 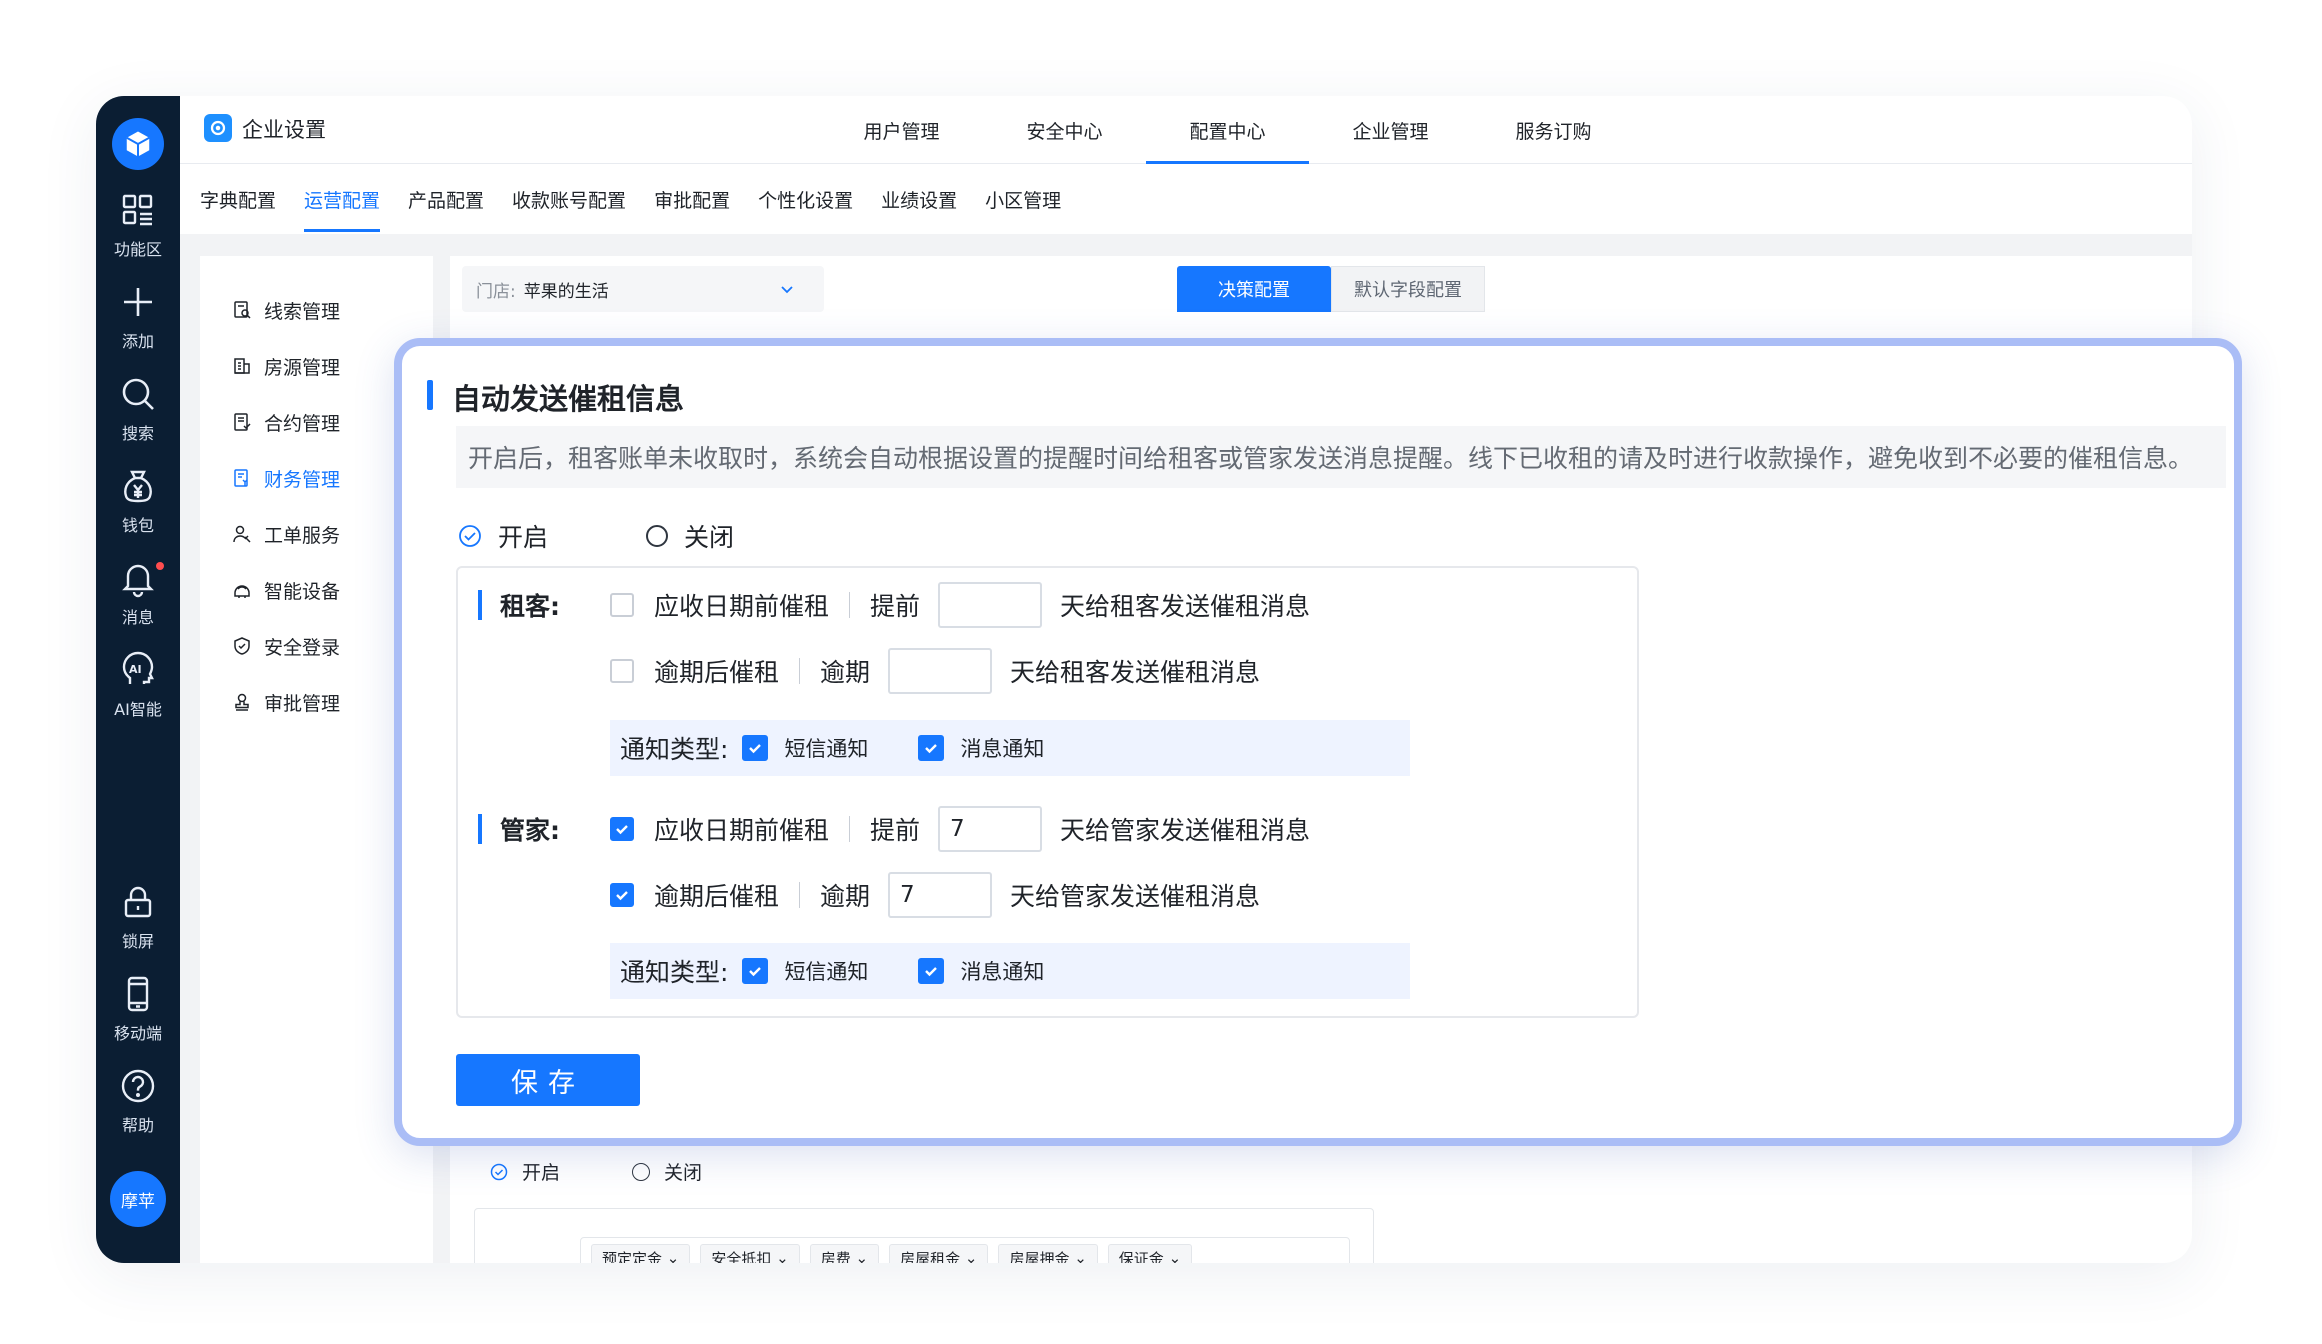 I want to click on sidebar: 功能区 添加 搜索 钱包 消息 AI AI智能 锁屏 移动端 帮助 摩苹, so click(x=138, y=679).